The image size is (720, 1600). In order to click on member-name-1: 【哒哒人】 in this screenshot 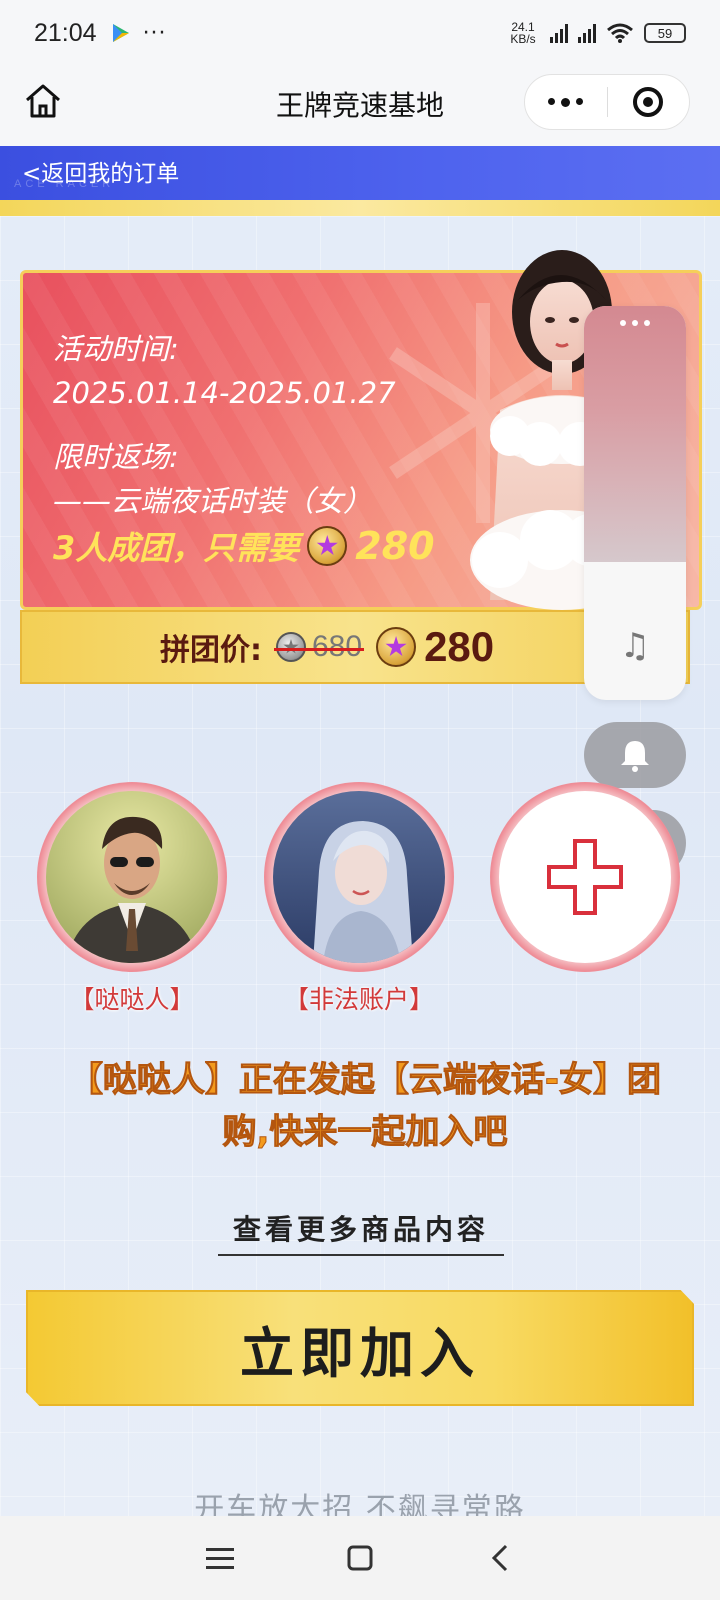, I will do `click(132, 999)`.